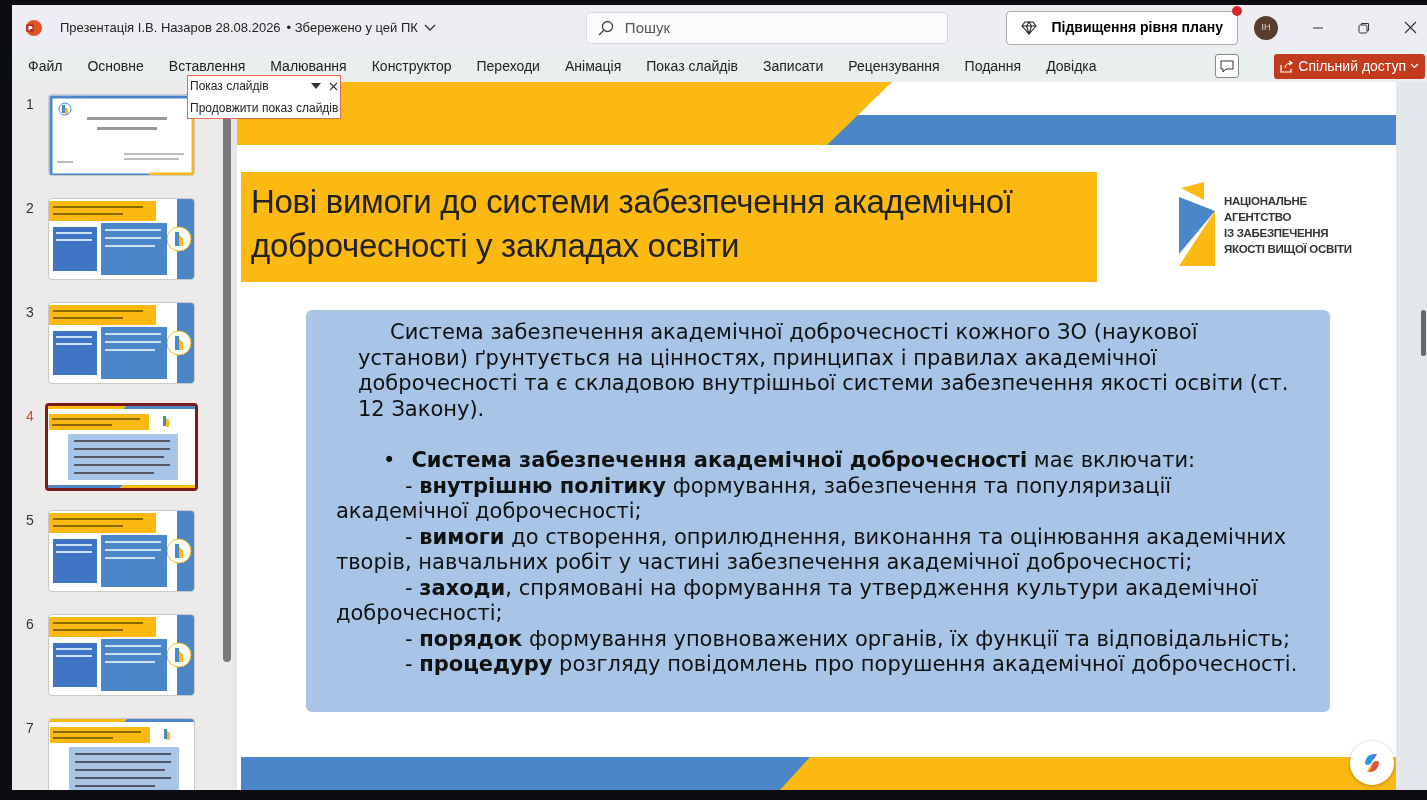 This screenshot has width=1427, height=800. I want to click on slide-number: 6, so click(30, 624).